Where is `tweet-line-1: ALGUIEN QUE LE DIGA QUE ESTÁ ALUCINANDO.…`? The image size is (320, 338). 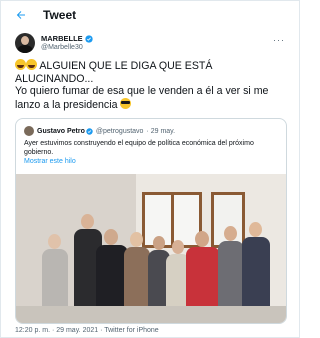 tweet-line-1: ALGUIEN QUE LE DIGA QUE ESTÁ ALUCINANDO.… is located at coordinates (114, 72).